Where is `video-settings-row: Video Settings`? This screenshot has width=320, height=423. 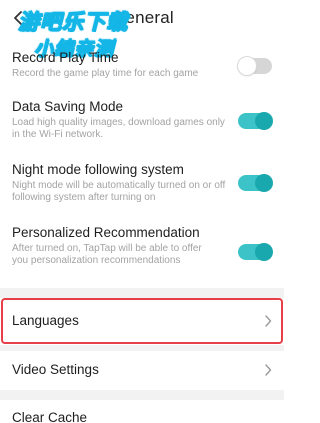
video-settings-row: Video Settings is located at coordinates (142, 370).